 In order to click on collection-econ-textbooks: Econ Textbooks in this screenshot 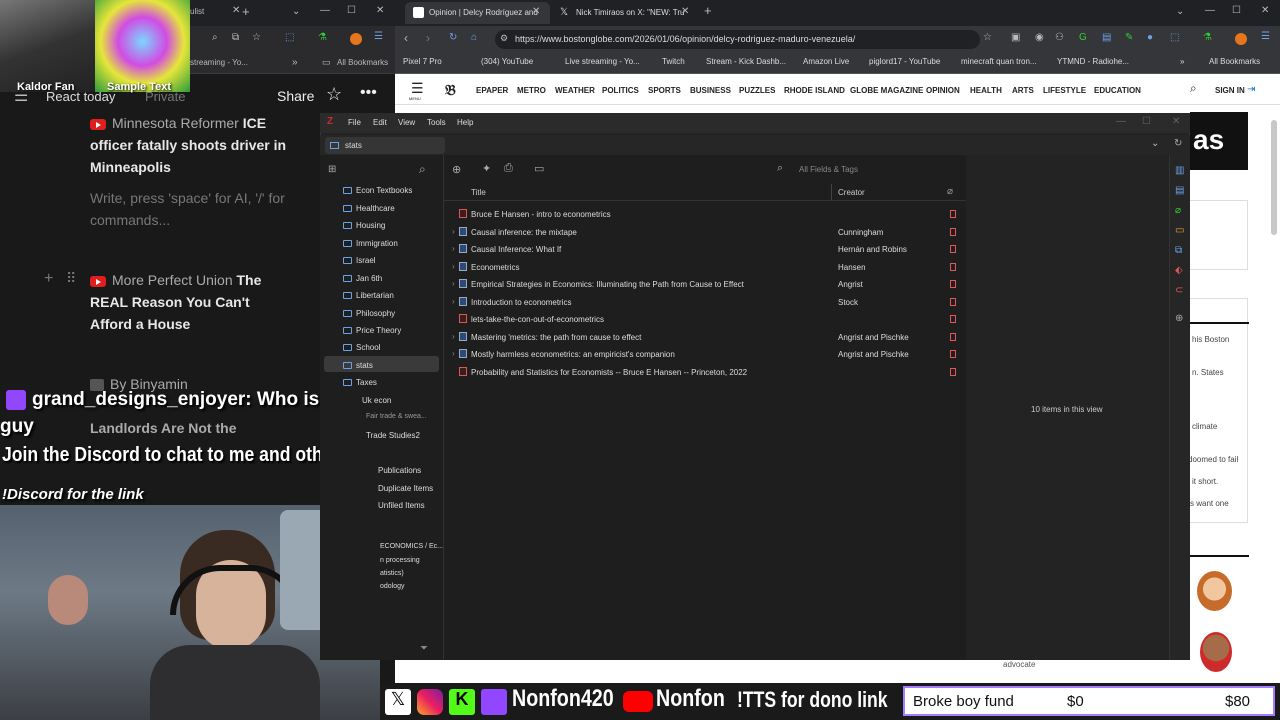, I will do `click(377, 190)`.